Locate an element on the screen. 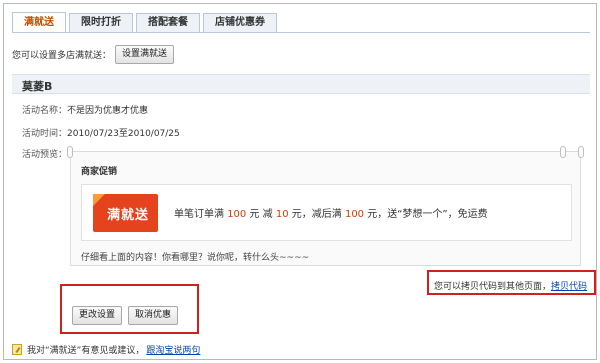 This screenshot has width=600, height=363. tab-bundle: 搭配套餐 is located at coordinates (168, 22).